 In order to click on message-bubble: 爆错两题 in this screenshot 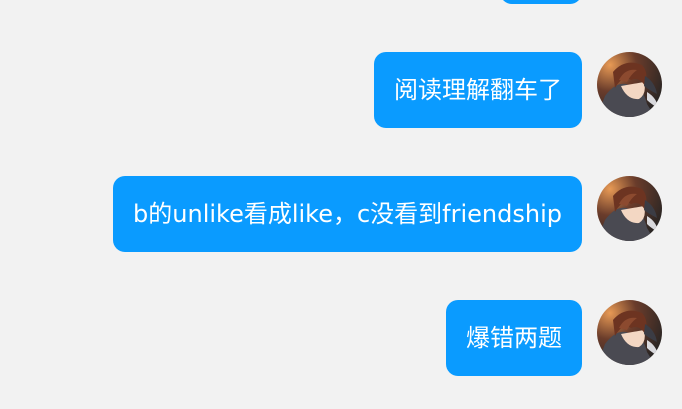, I will do `click(514, 338)`.